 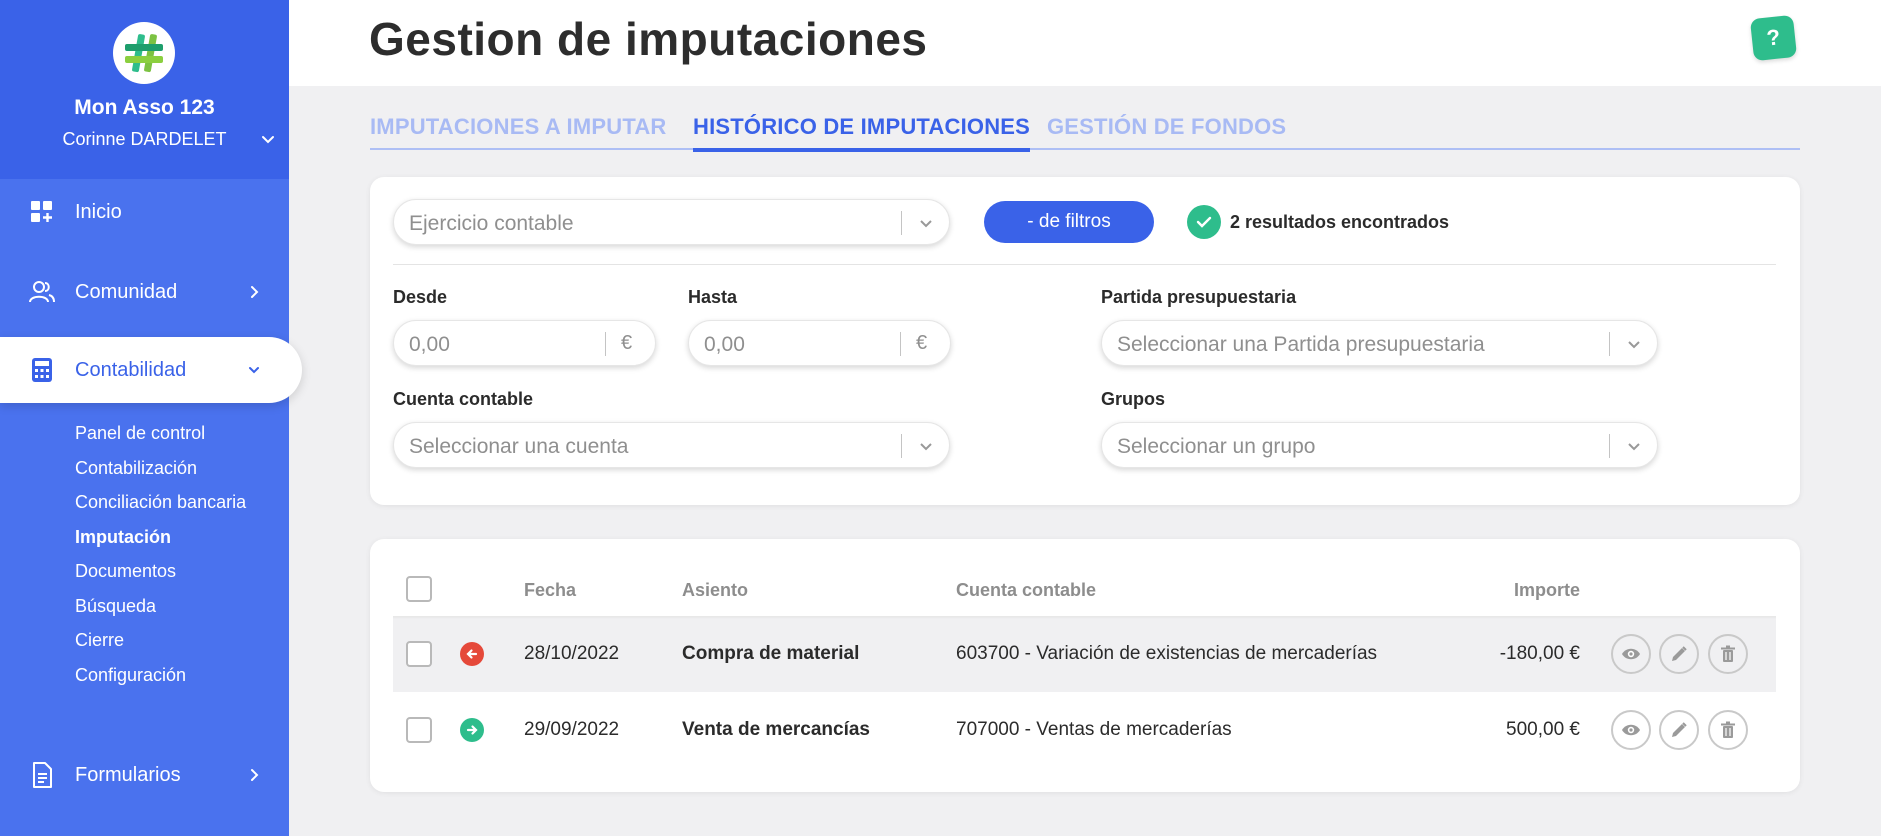 What do you see at coordinates (160, 537) in the screenshot?
I see `subnav-imputacion: Imputación` at bounding box center [160, 537].